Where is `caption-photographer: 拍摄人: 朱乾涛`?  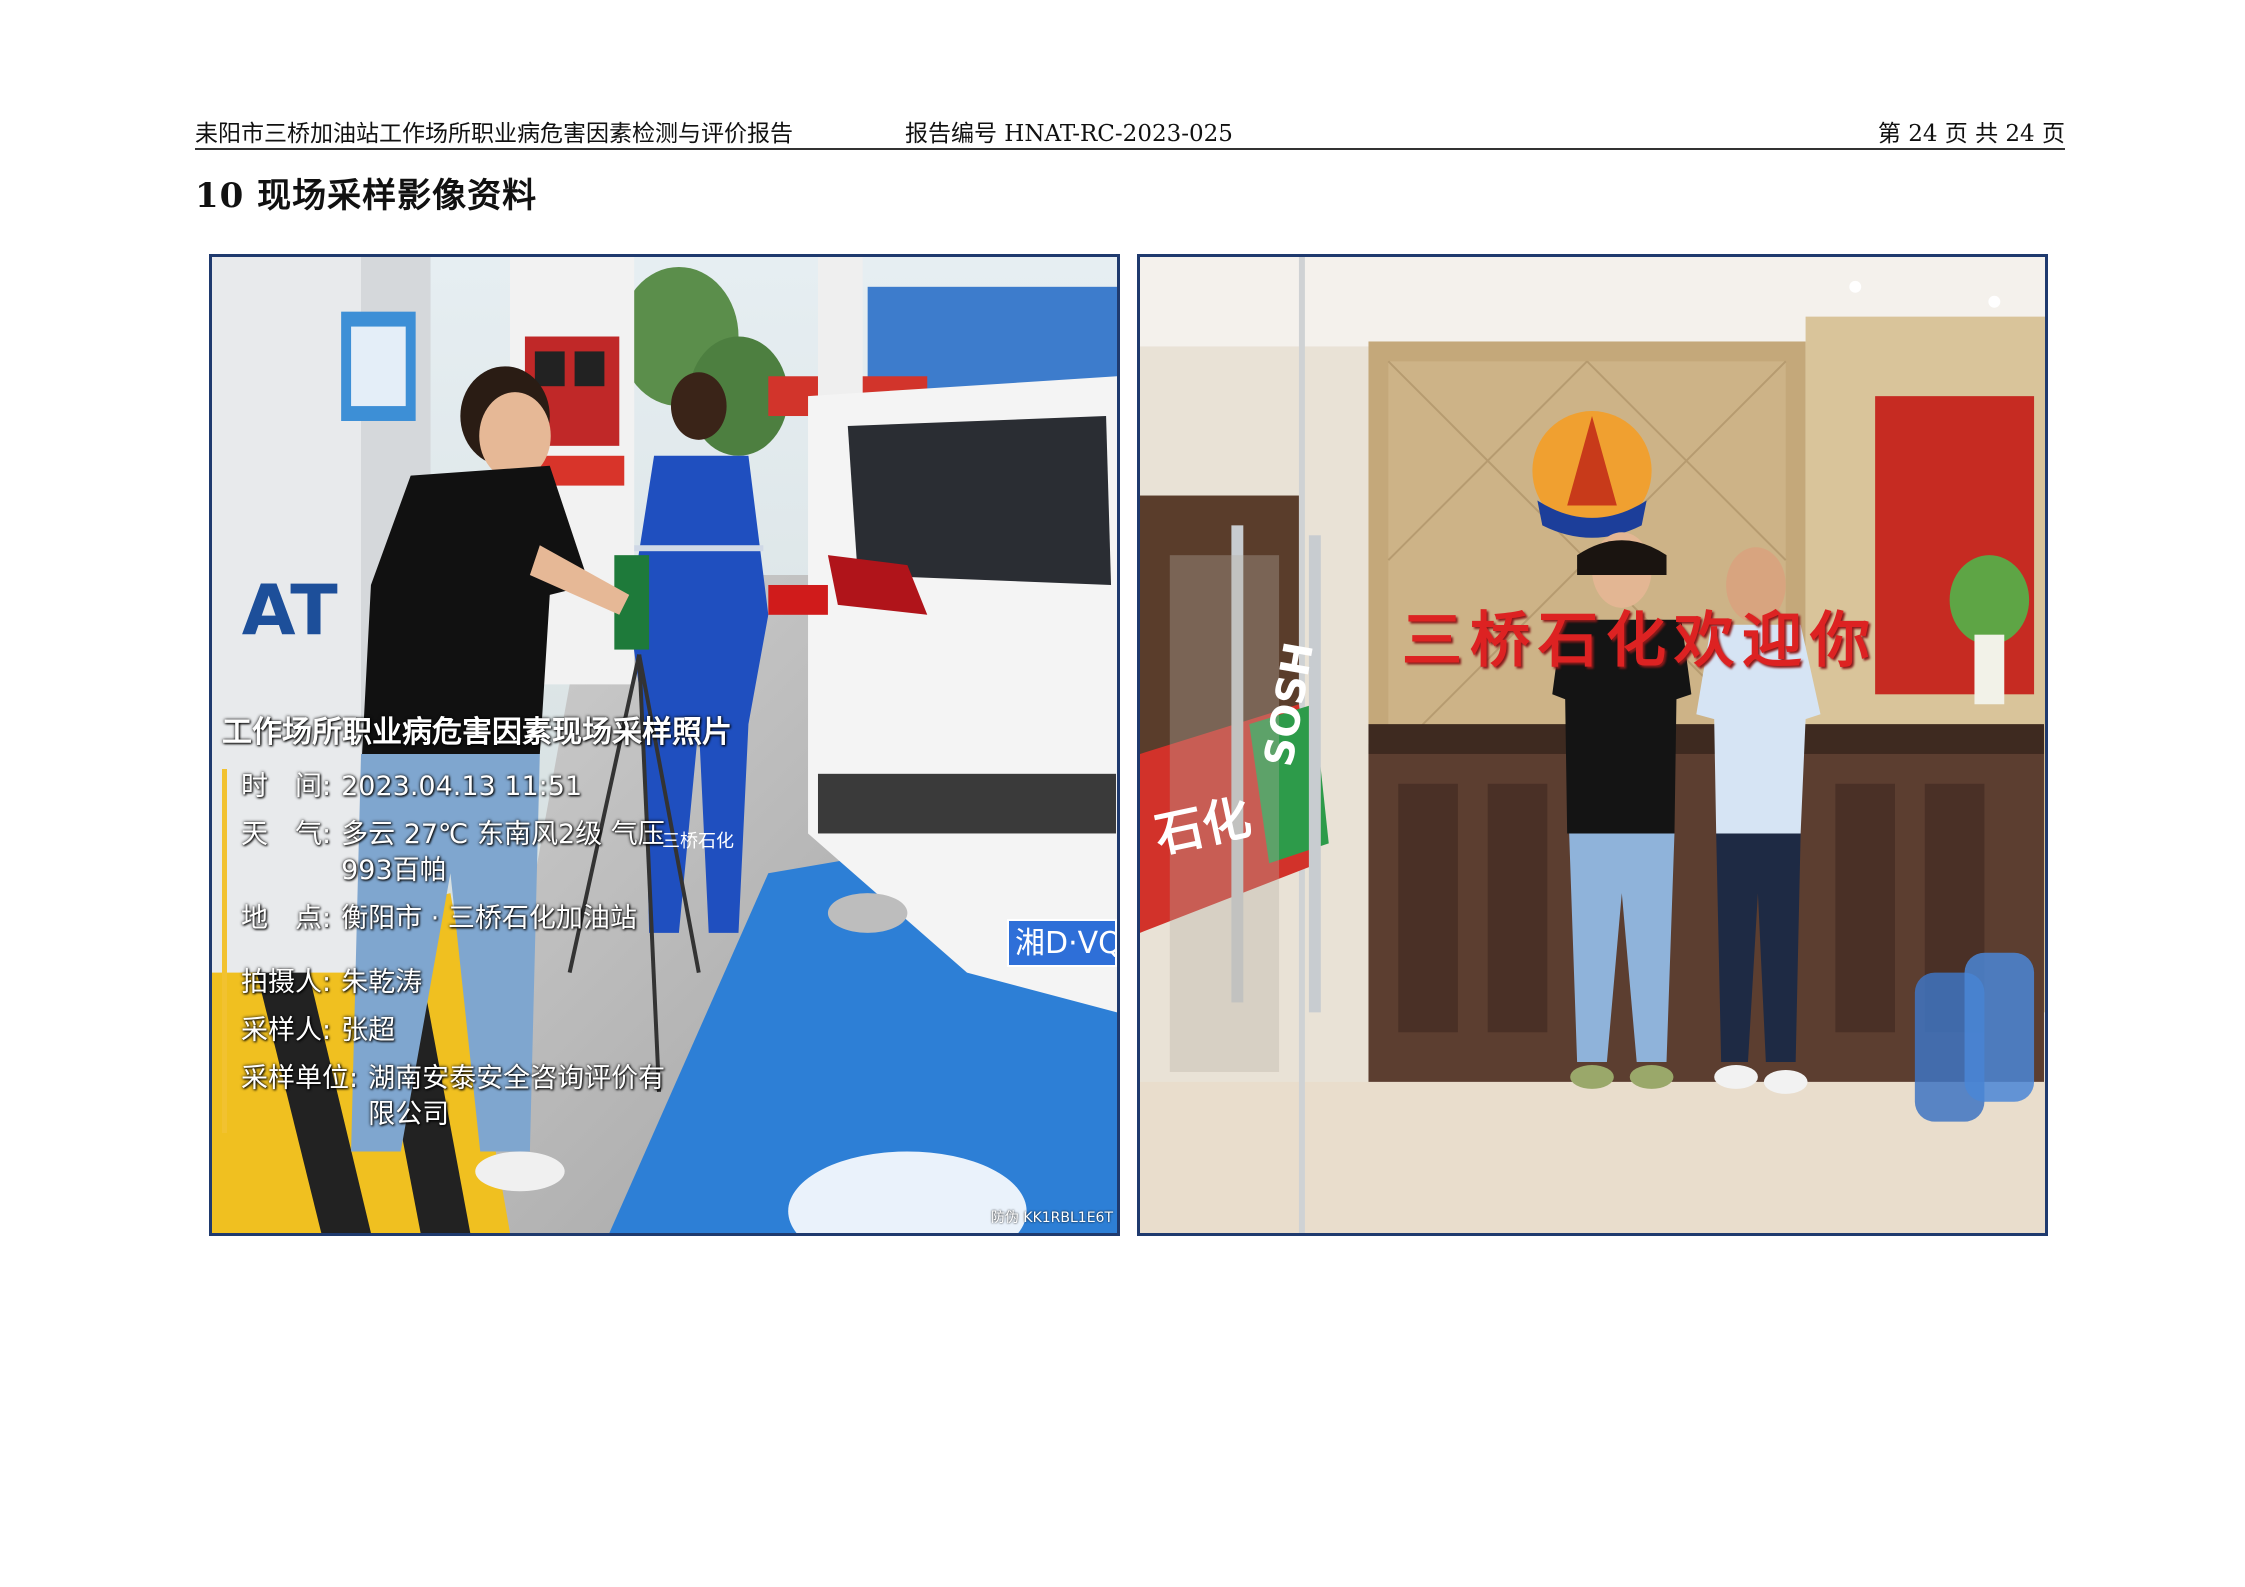 caption-photographer: 拍摄人: 朱乾涛 is located at coordinates (332, 982).